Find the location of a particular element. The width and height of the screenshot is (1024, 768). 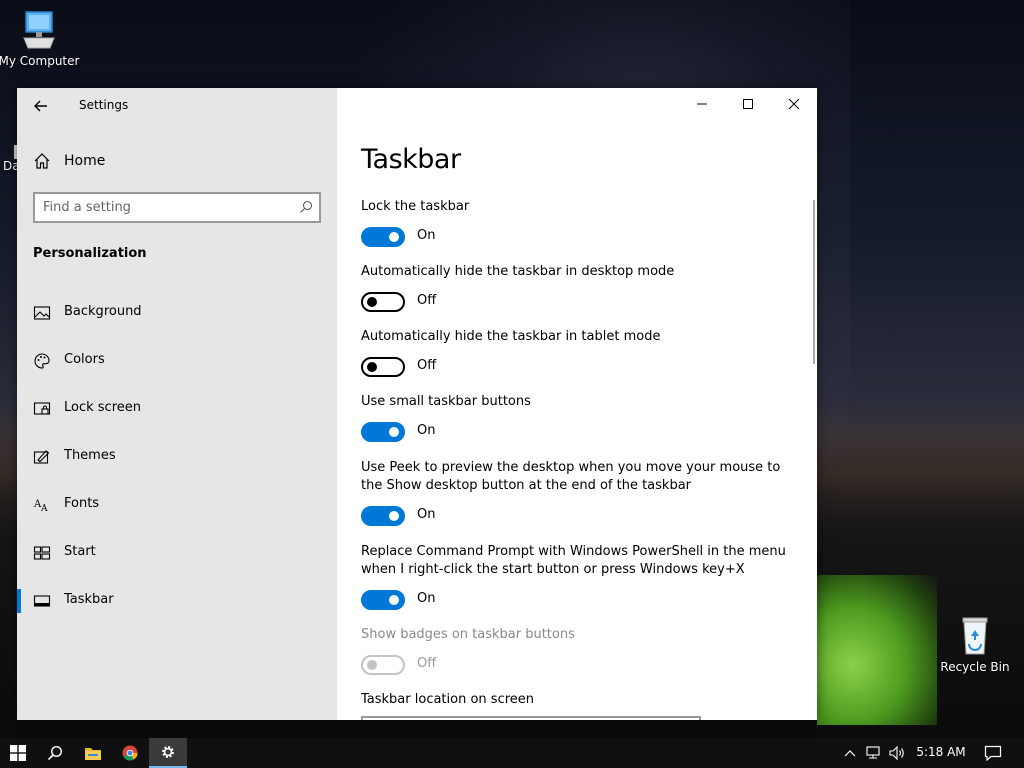

peek-toggle is located at coordinates (383, 516).